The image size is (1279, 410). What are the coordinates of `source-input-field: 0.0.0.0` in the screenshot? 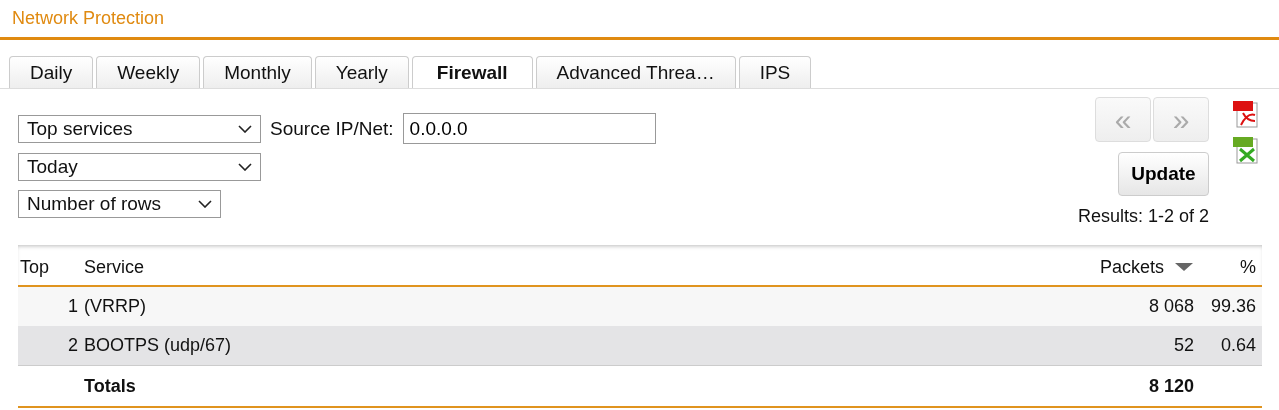 It's located at (529, 128).